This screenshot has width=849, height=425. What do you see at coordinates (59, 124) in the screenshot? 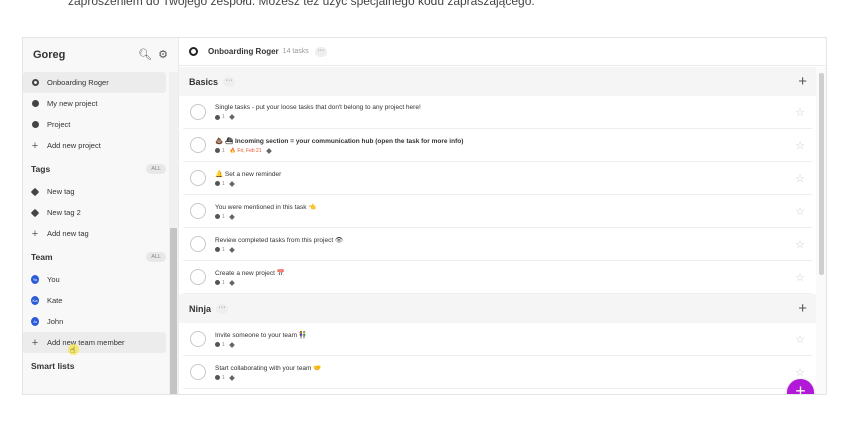
I see `sidebar-item-label: Project` at bounding box center [59, 124].